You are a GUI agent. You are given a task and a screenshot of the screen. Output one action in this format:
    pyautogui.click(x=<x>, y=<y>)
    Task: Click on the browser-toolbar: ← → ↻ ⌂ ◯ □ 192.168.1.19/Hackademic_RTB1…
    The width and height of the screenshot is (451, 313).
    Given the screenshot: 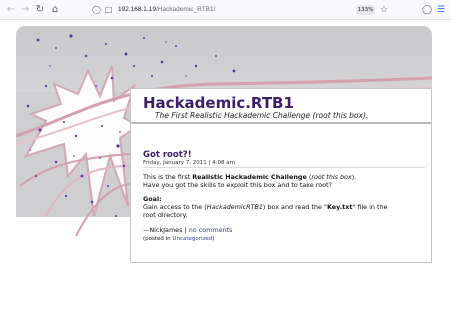 What is the action you would take?
    pyautogui.click(x=225, y=10)
    